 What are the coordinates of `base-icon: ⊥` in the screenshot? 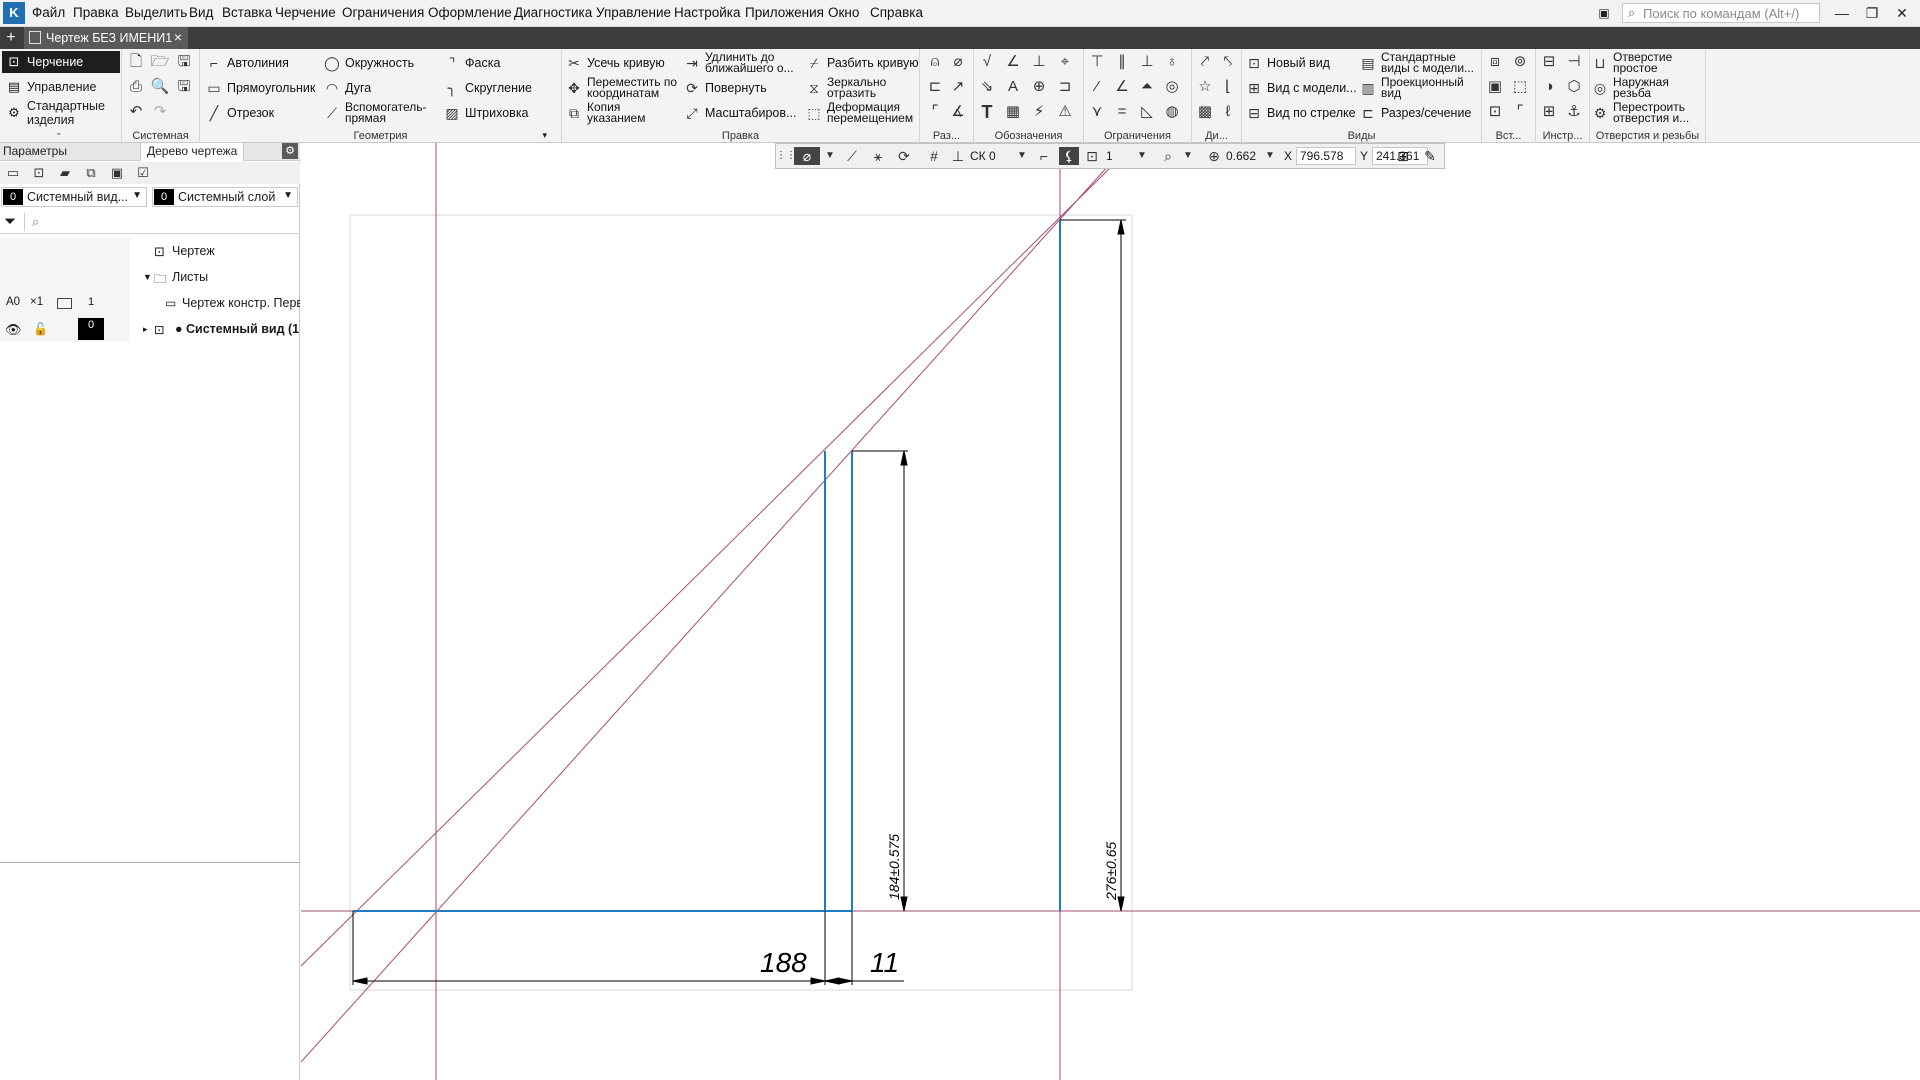 It's located at (1039, 62).